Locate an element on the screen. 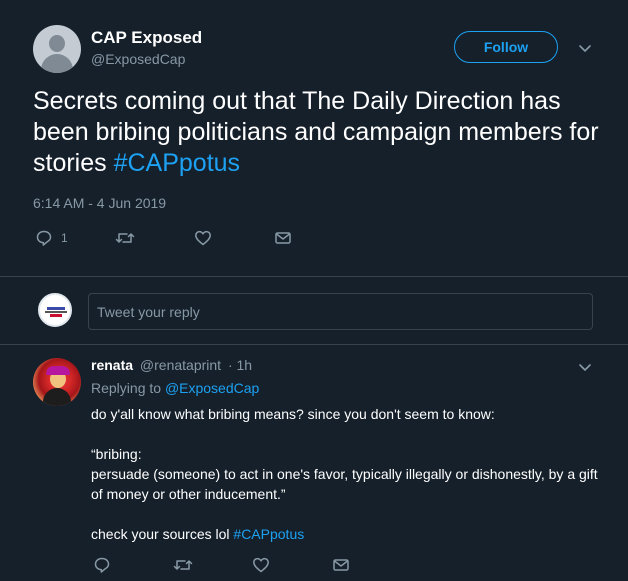 The width and height of the screenshot is (628, 581). reply-input is located at coordinates (340, 311).